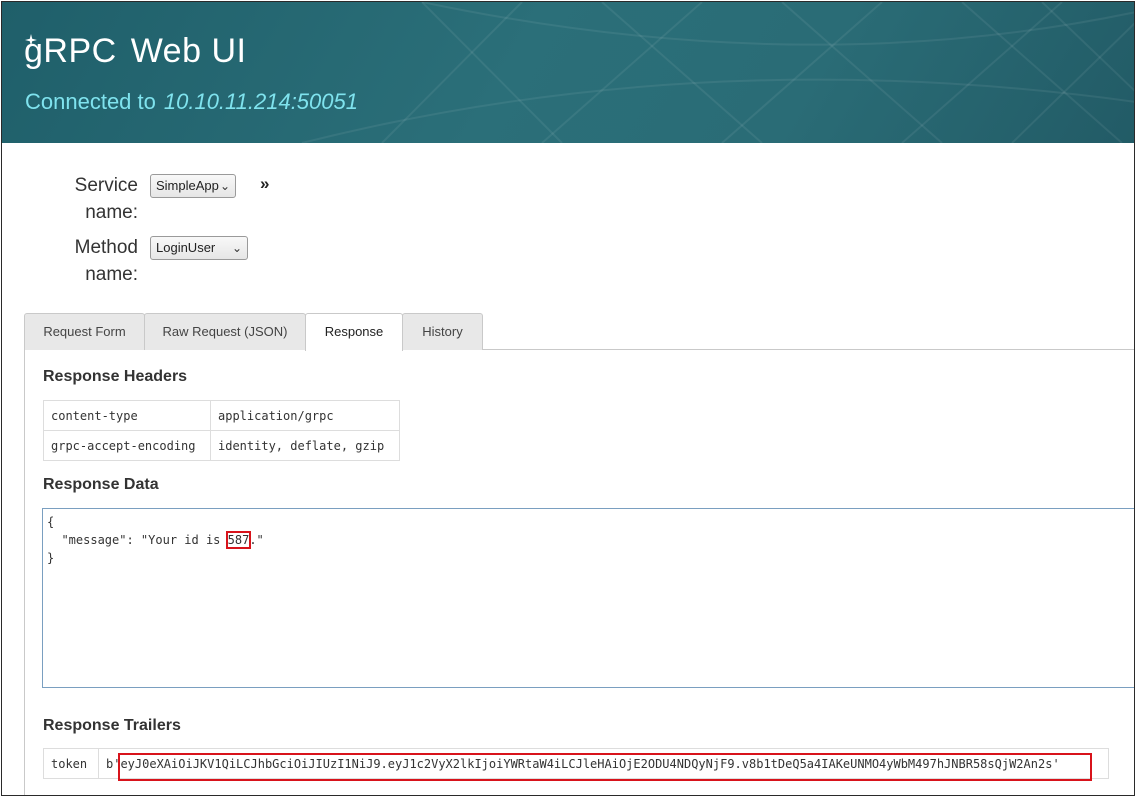 This screenshot has height=797, width=1136. What do you see at coordinates (101, 484) in the screenshot?
I see `response-data-title: Response Data` at bounding box center [101, 484].